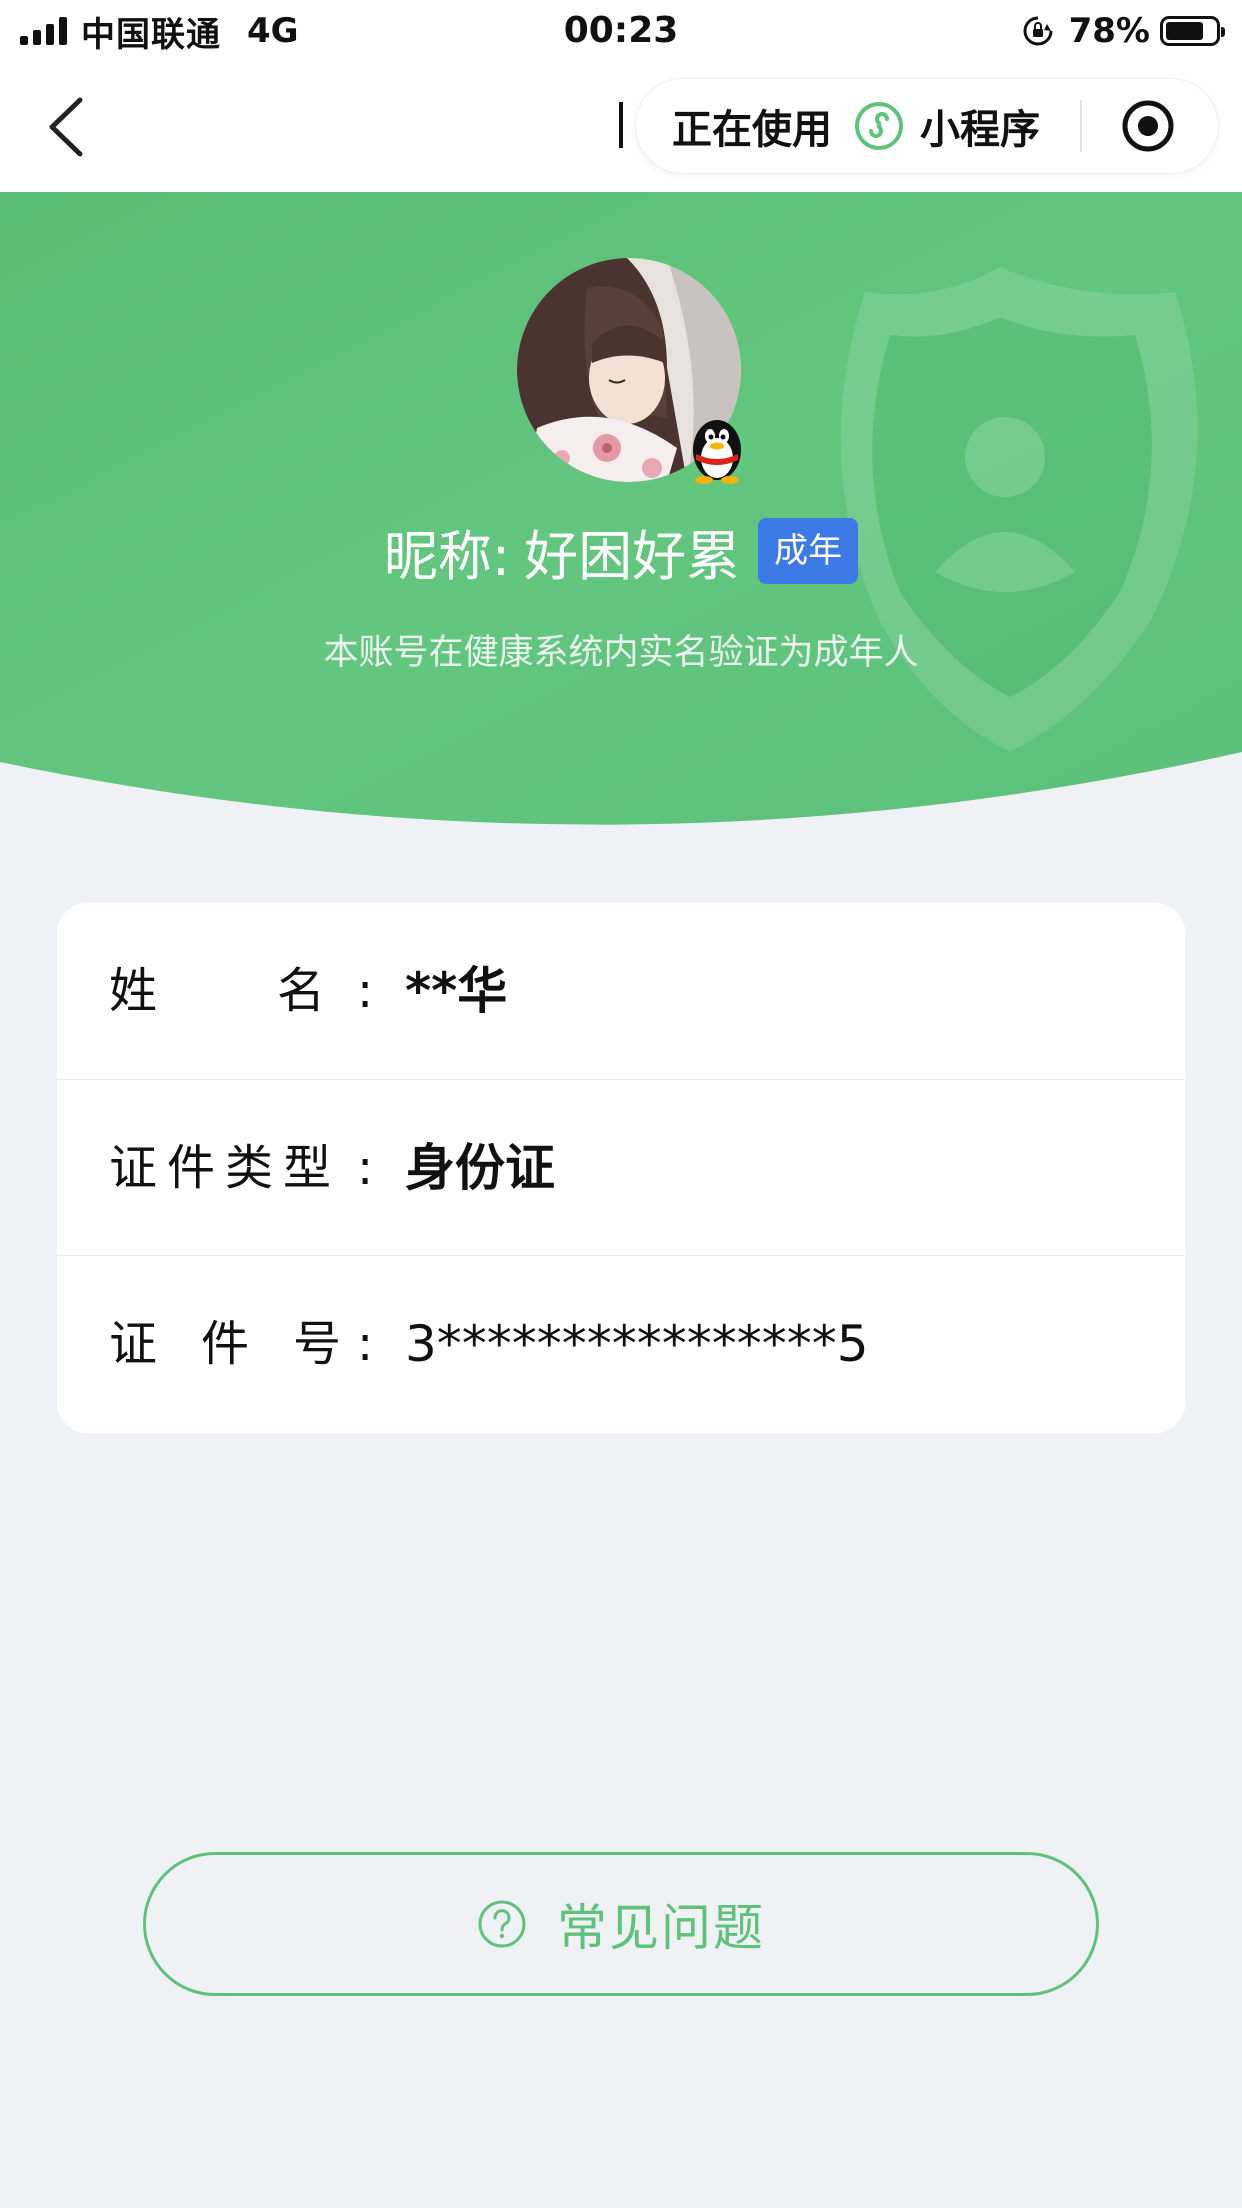 The image size is (1242, 2208). I want to click on capsule-status-label: 正在使用, so click(752, 130).